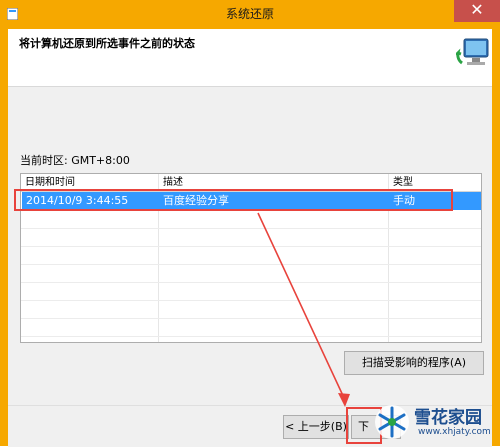 Image resolution: width=500 pixels, height=447 pixels. What do you see at coordinates (392, 422) in the screenshot?
I see `snowflake-logo-icon` at bounding box center [392, 422].